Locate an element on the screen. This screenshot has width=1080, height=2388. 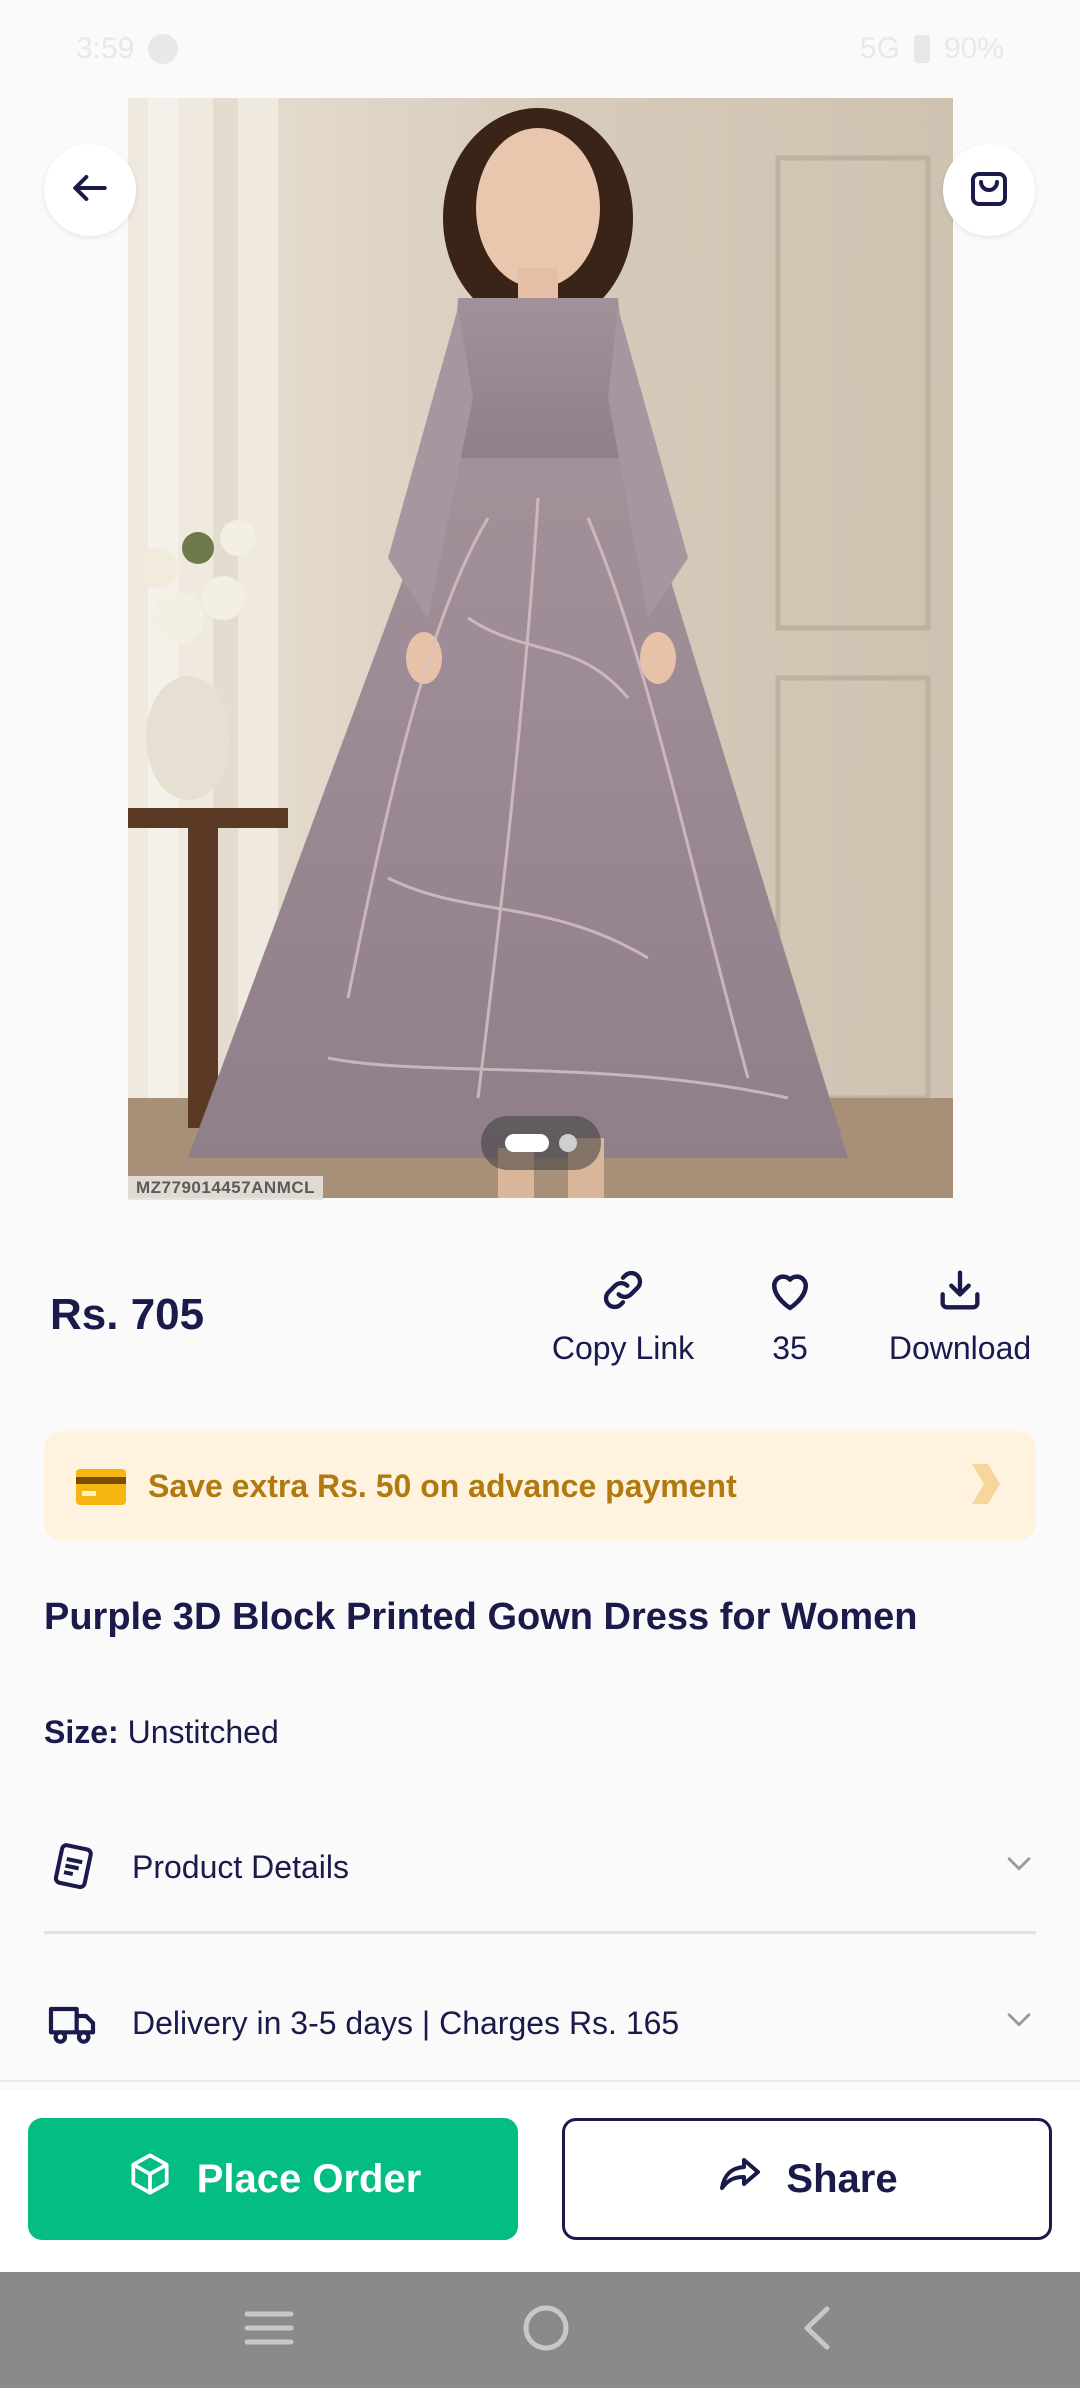
system-nav-bar is located at coordinates (540, 2330).